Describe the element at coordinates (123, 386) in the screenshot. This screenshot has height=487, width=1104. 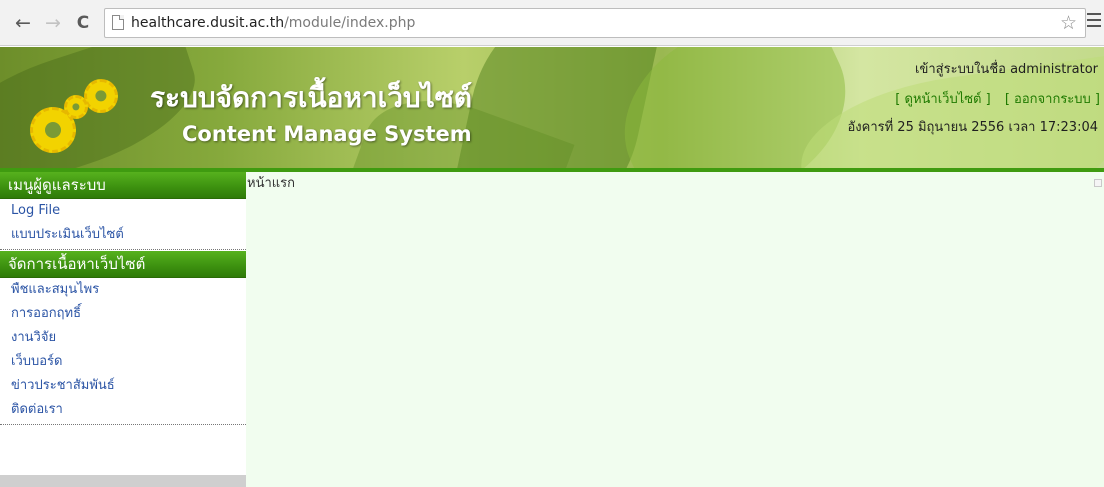
I see `sidebar-item-news: ข่าวประชาสัมพันธ์` at that location.